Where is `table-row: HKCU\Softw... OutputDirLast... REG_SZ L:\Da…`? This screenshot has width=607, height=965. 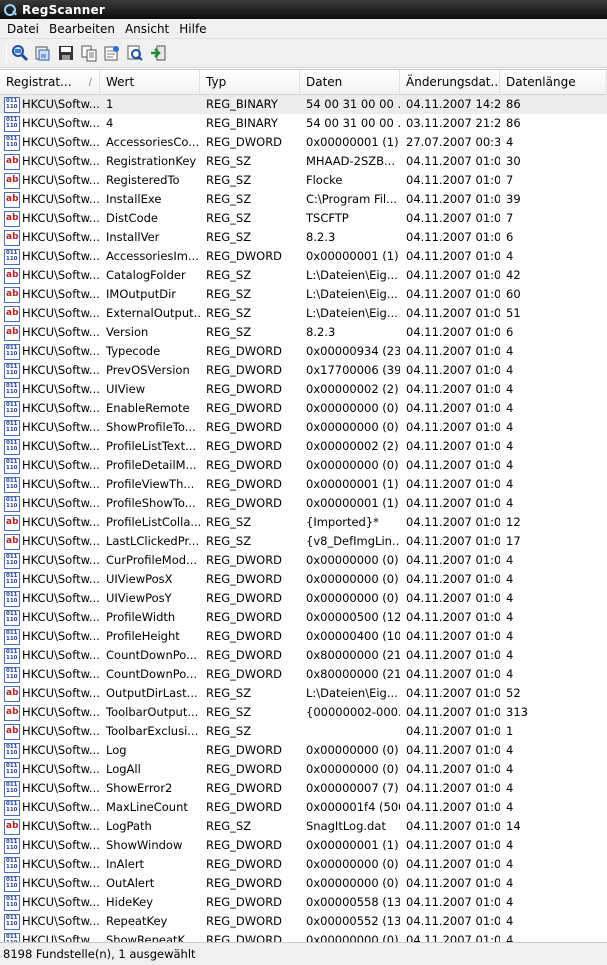
table-row: HKCU\Softw... OutputDirLast... REG_SZ L:\Da… is located at coordinates (303, 693).